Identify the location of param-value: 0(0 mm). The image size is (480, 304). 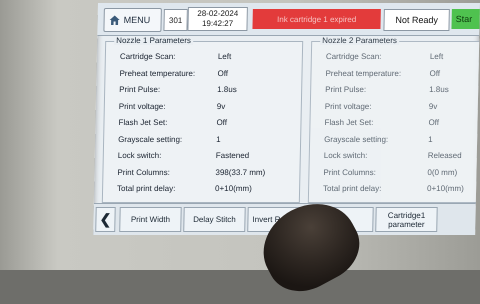
(442, 172).